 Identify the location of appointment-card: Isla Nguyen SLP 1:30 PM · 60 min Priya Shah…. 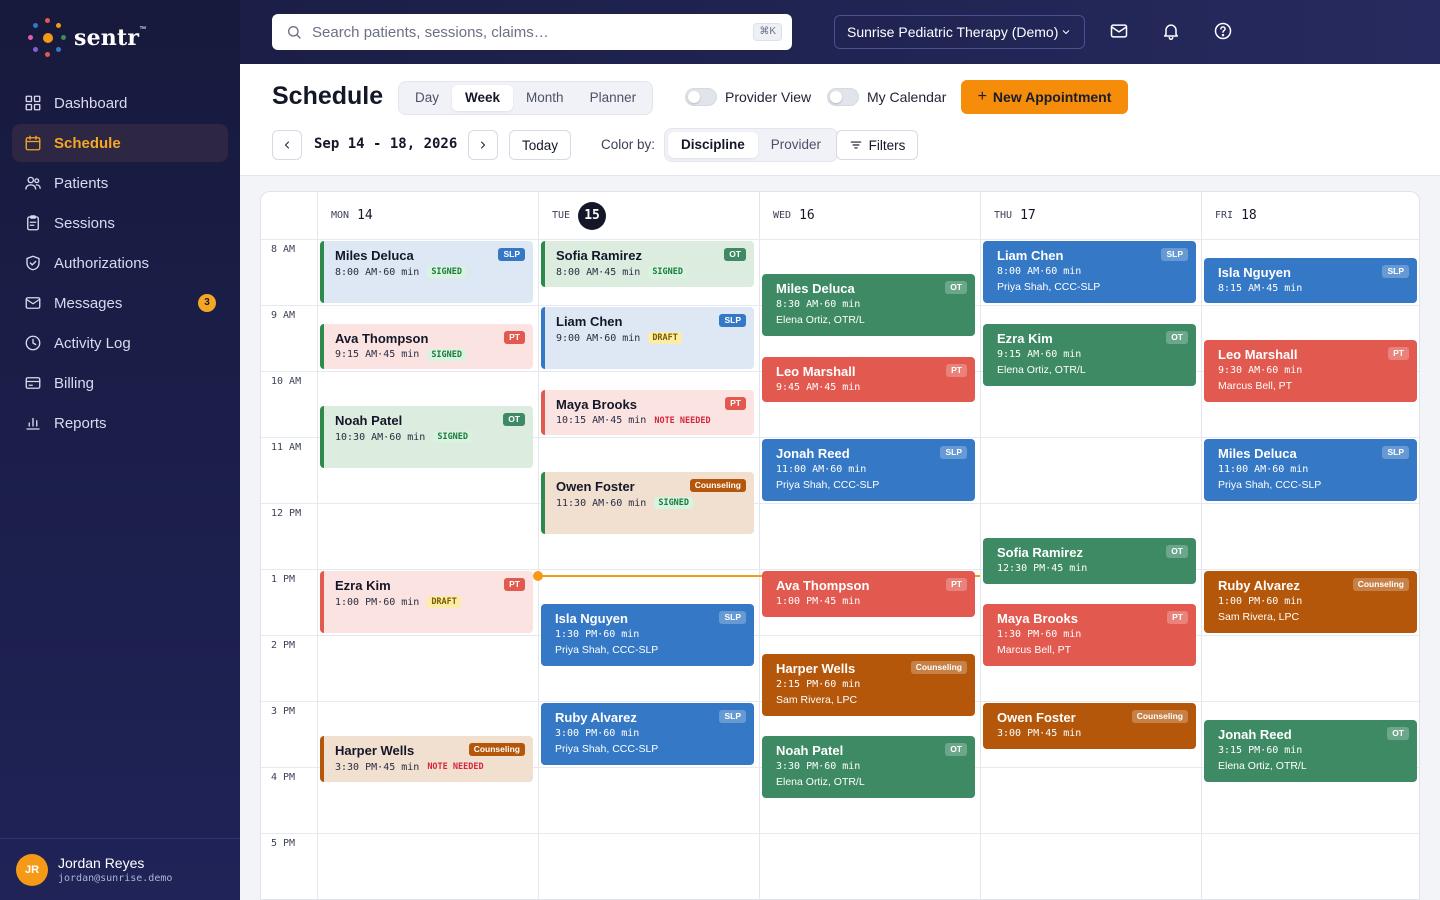
(647, 635).